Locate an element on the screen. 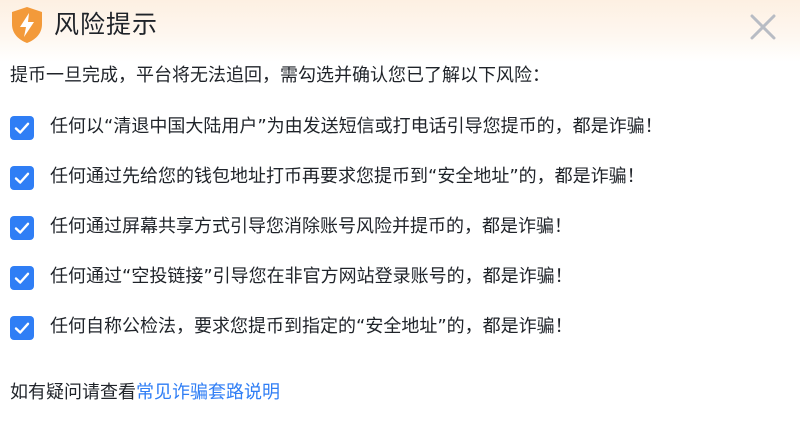  close-icon is located at coordinates (763, 27).